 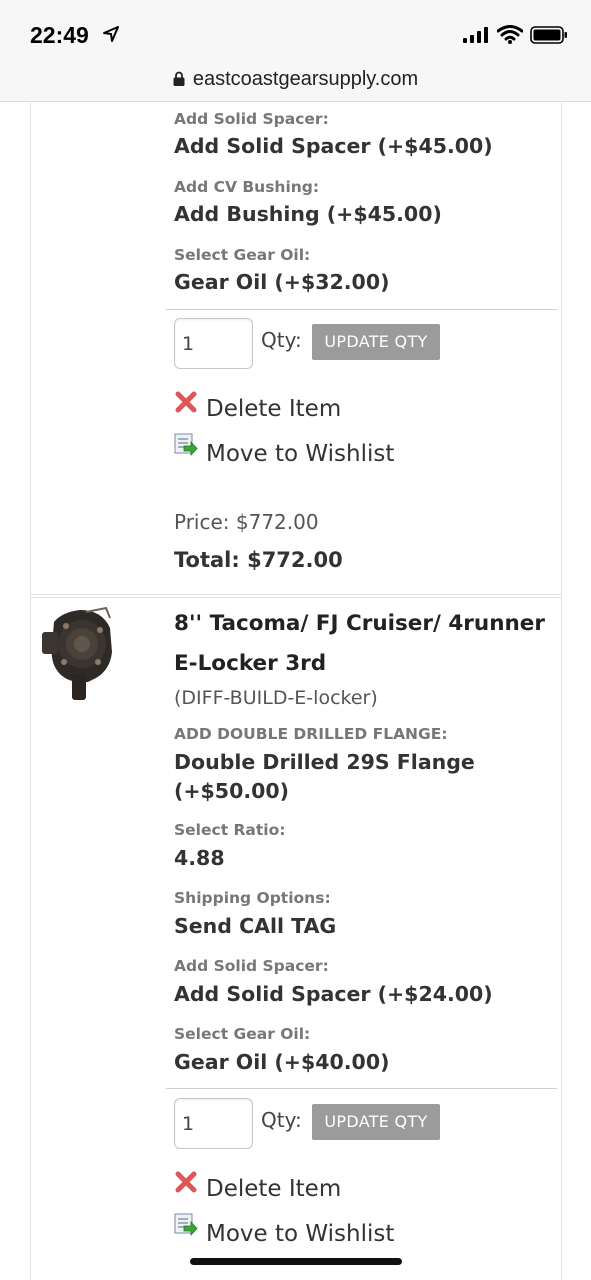 I want to click on lock-icon, so click(x=179, y=78).